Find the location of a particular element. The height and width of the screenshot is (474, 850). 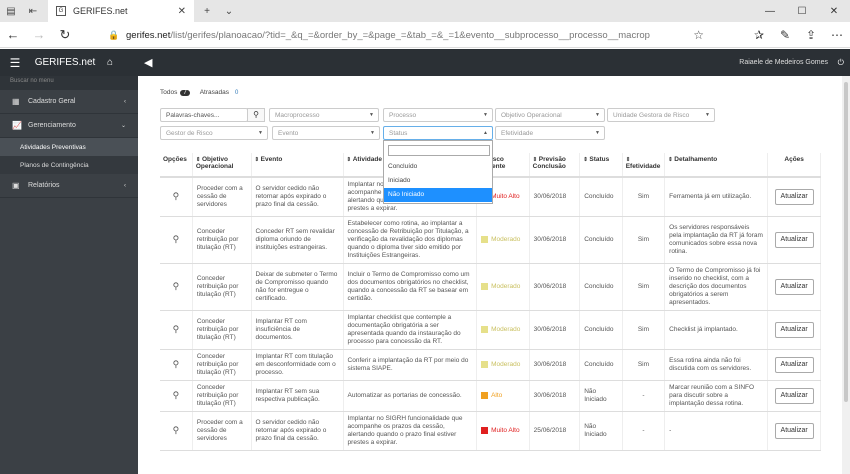

status-dropdown-search is located at coordinates (439, 150).